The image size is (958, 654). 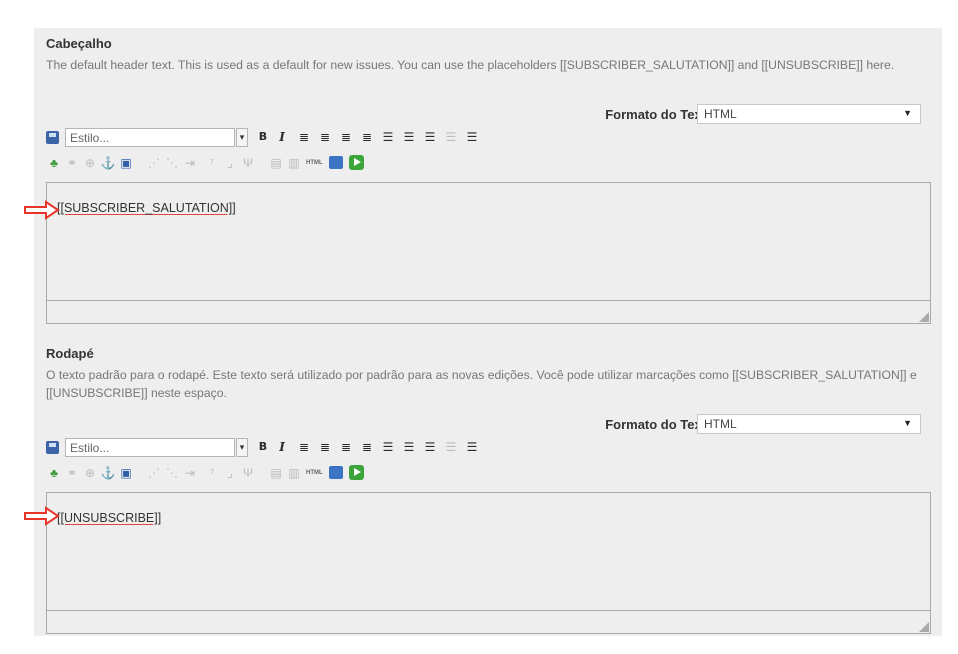 What do you see at coordinates (109, 518) in the screenshot?
I see `editor-content: [[UNSUBSCRIBE]]` at bounding box center [109, 518].